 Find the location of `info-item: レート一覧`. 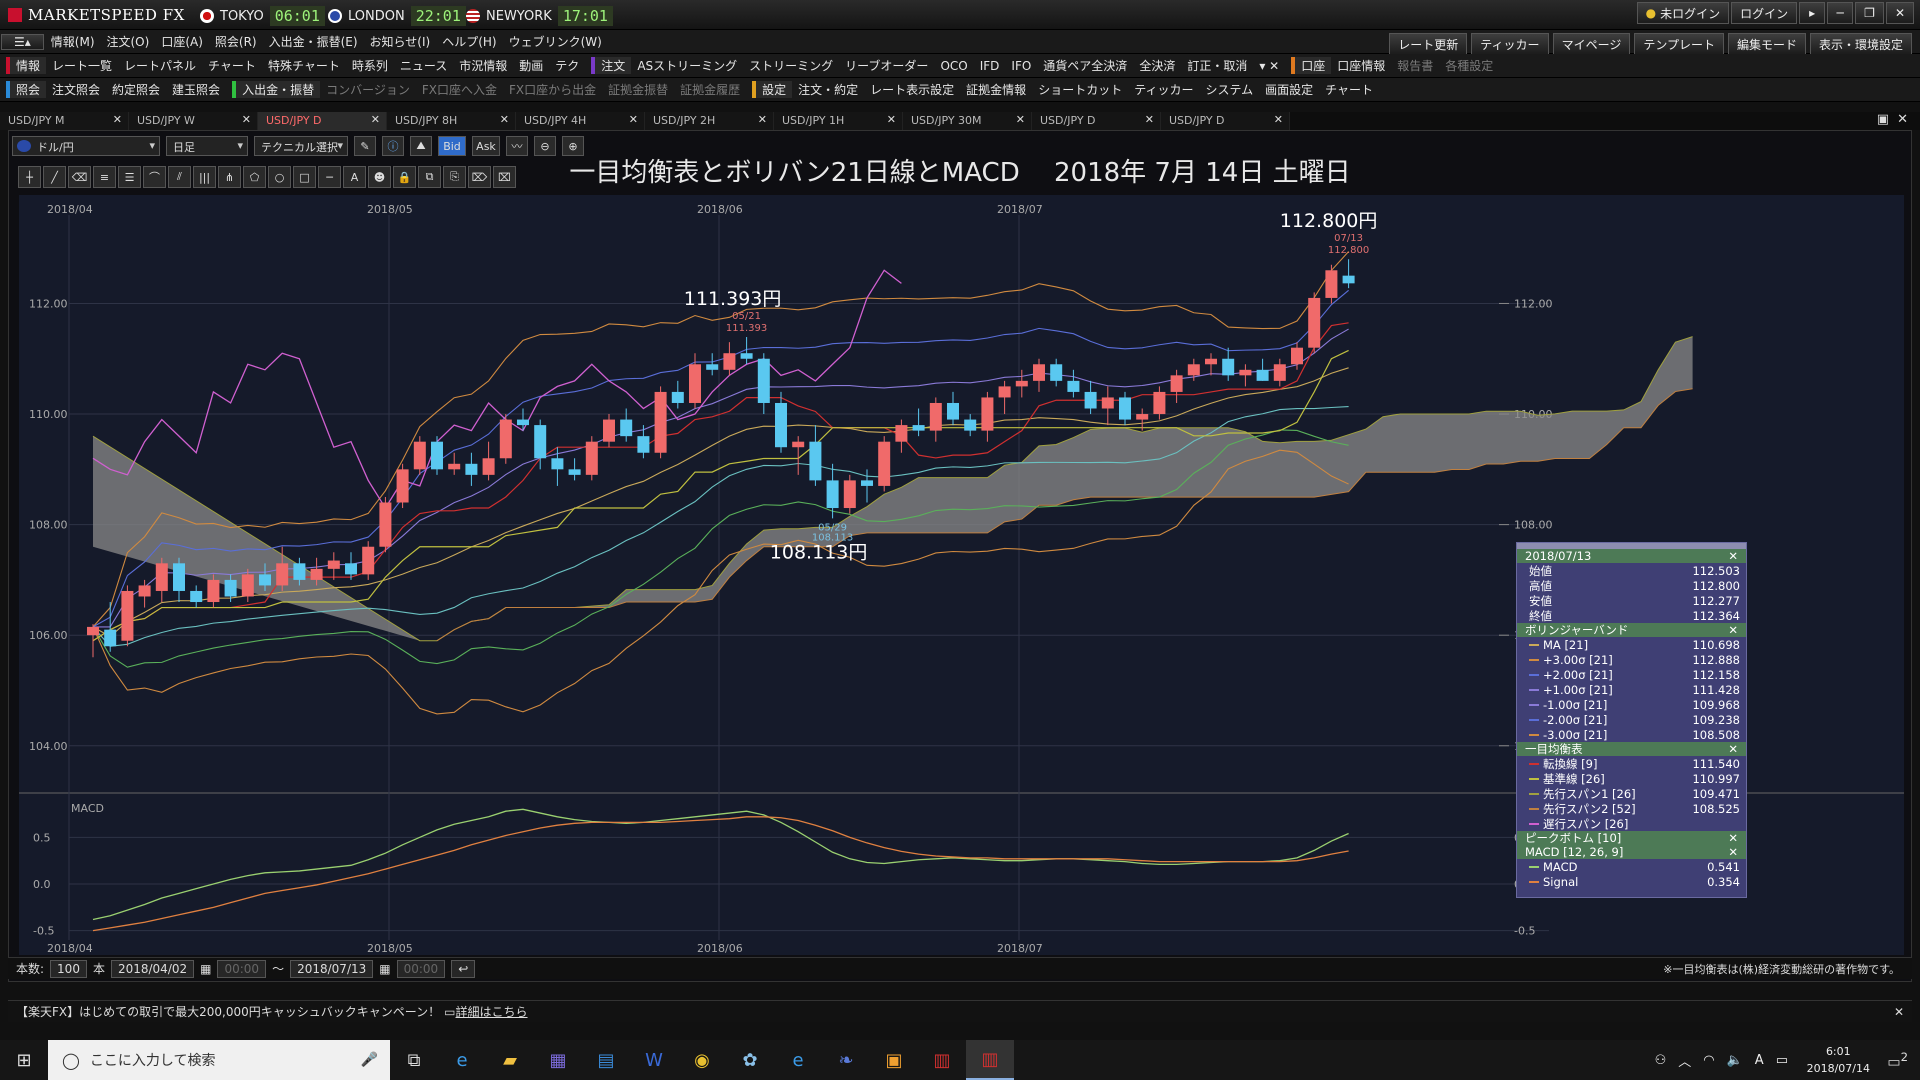

info-item: レート一覧 is located at coordinates (82, 65).